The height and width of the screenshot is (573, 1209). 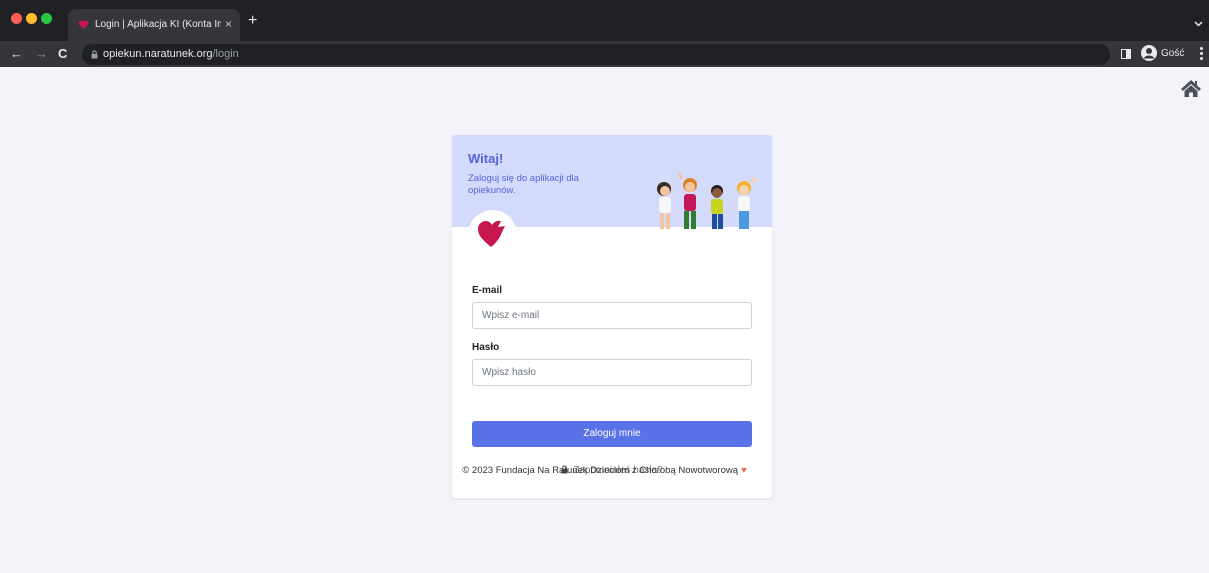 What do you see at coordinates (707, 201) in the screenshot?
I see `children-illustration-icon` at bounding box center [707, 201].